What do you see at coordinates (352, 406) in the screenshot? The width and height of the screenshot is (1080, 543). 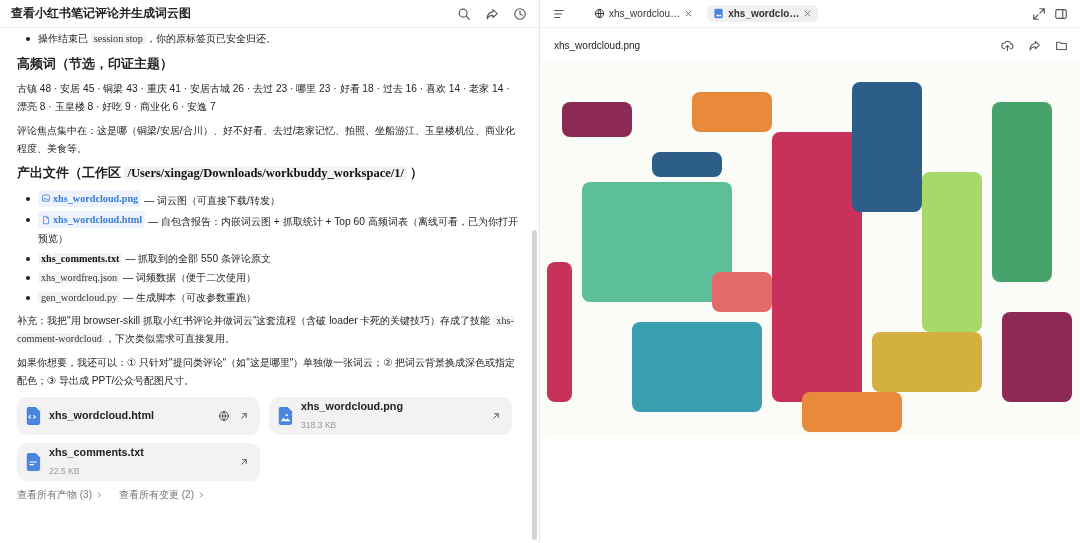 I see `file-name: xhs_wordcloud.png` at bounding box center [352, 406].